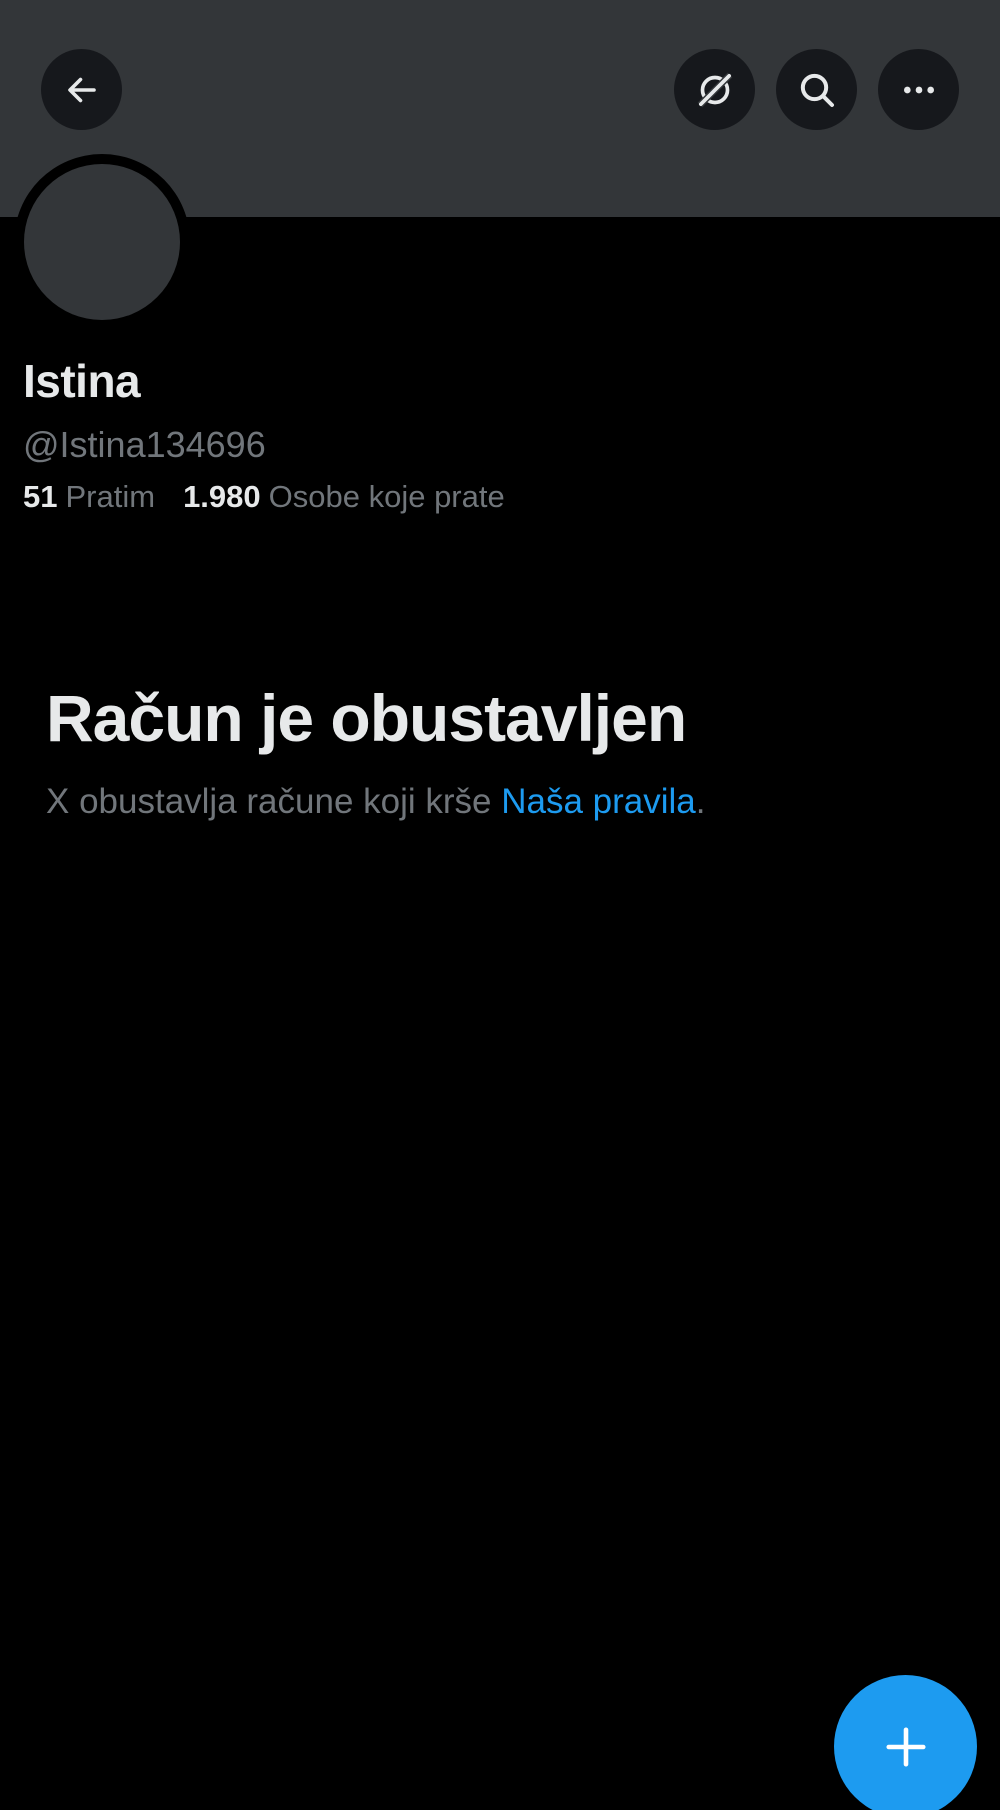 Image resolution: width=1000 pixels, height=1810 pixels. I want to click on user-handle: @Istina134696, so click(144, 444).